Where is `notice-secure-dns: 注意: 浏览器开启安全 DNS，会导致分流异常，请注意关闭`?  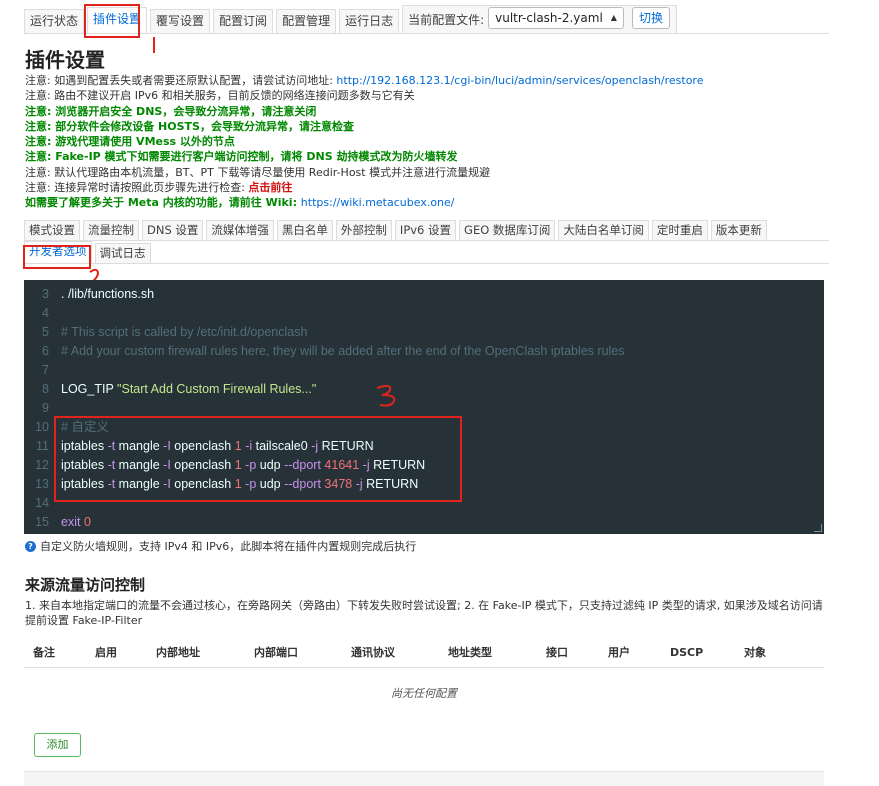
notice-secure-dns: 注意: 浏览器开启安全 DNS，会导致分流异常，请注意关闭 is located at coordinates (171, 111).